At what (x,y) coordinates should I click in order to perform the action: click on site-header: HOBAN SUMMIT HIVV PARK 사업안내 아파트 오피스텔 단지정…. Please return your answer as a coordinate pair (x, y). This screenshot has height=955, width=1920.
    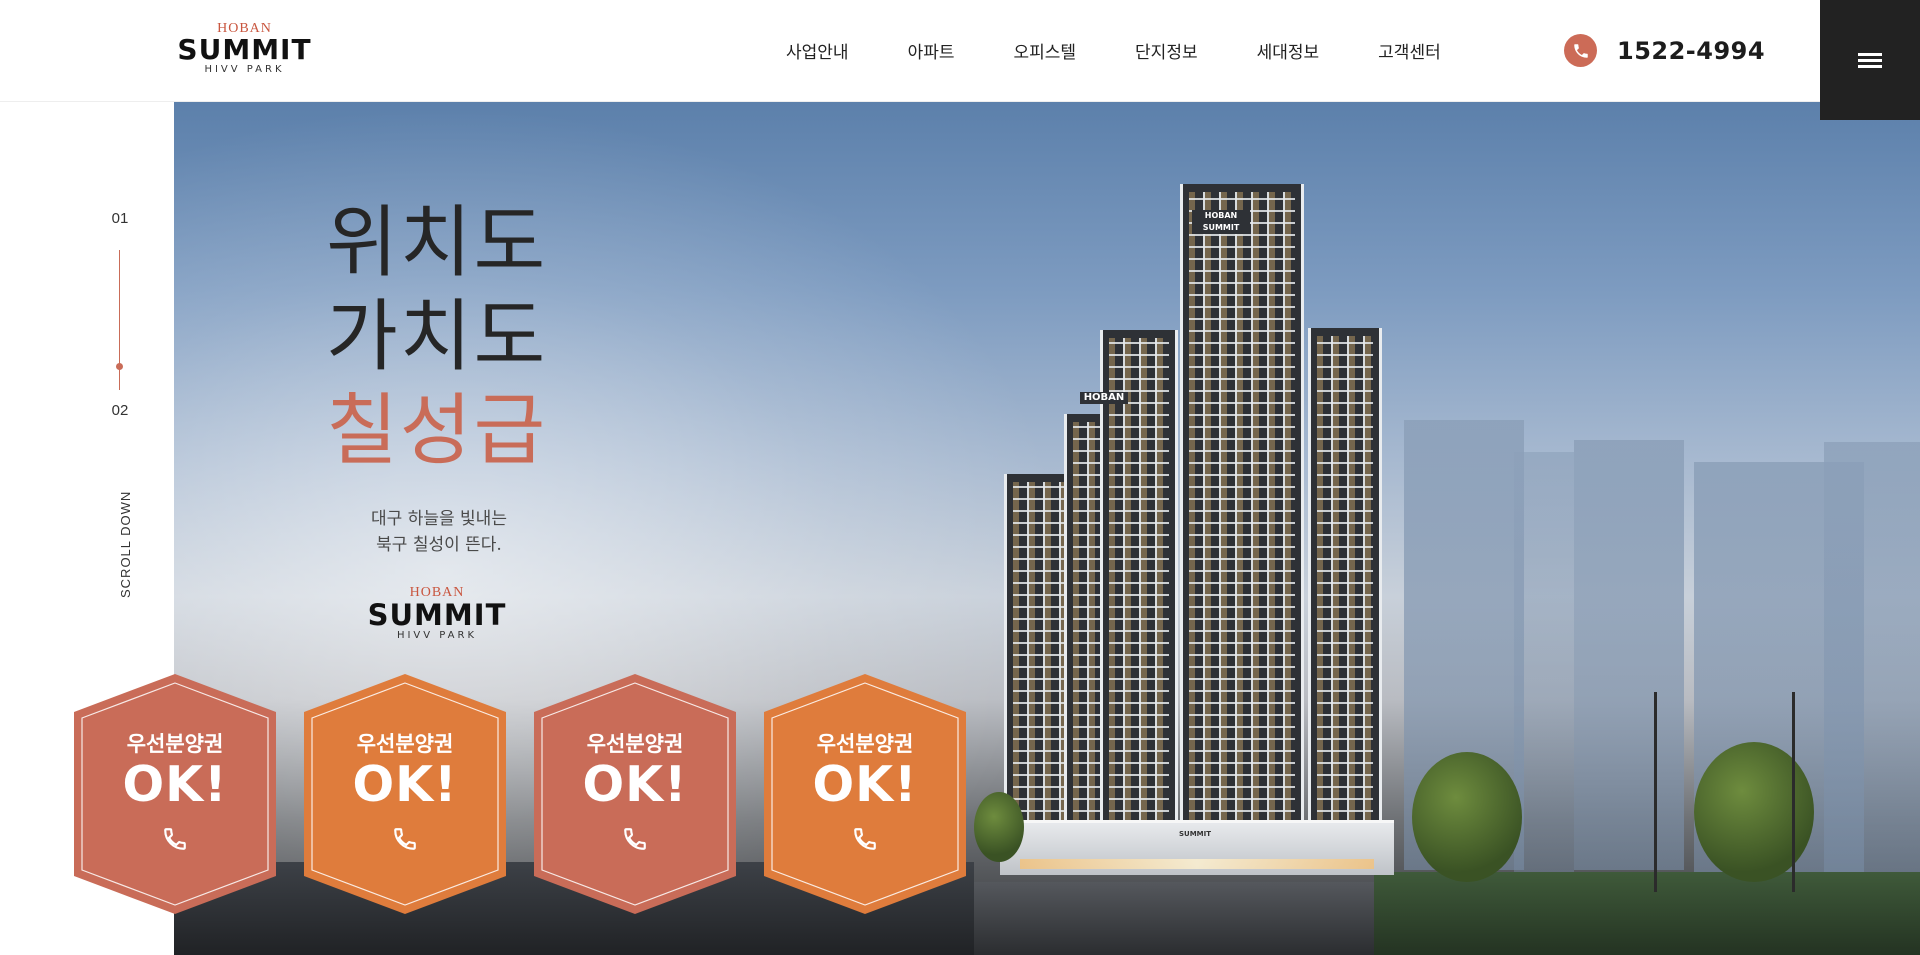
    Looking at the image, I should click on (960, 51).